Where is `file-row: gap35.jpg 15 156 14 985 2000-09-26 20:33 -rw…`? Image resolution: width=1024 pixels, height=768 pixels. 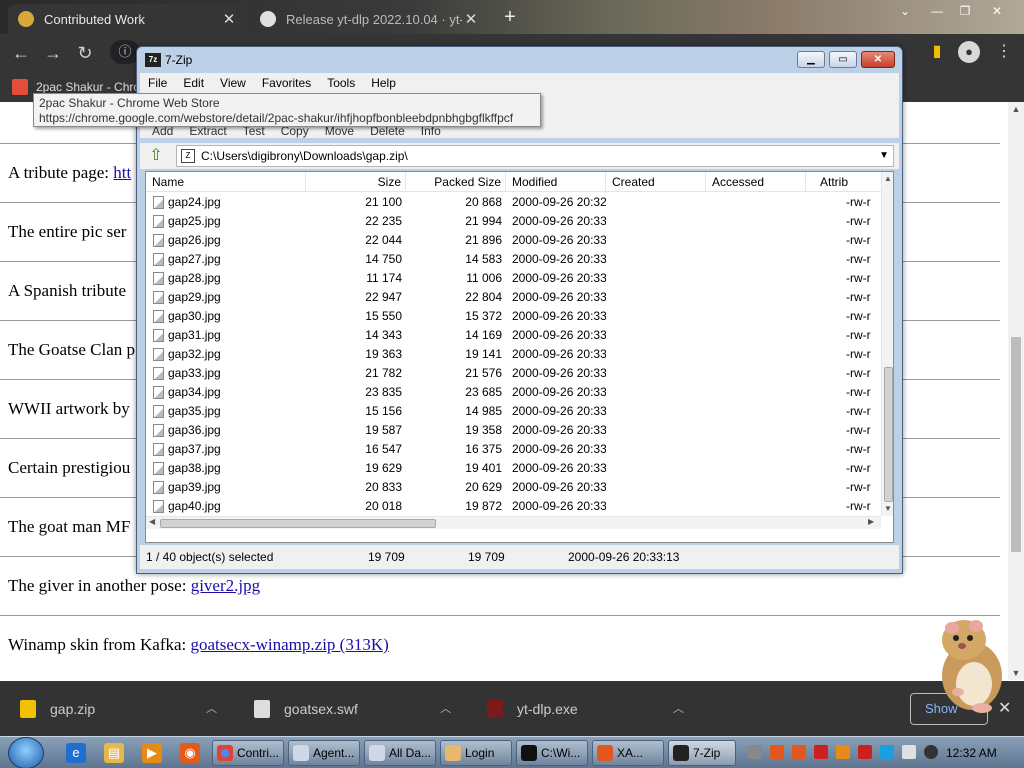 file-row: gap35.jpg 15 156 14 985 2000-09-26 20:33 -rw… is located at coordinates (513, 411).